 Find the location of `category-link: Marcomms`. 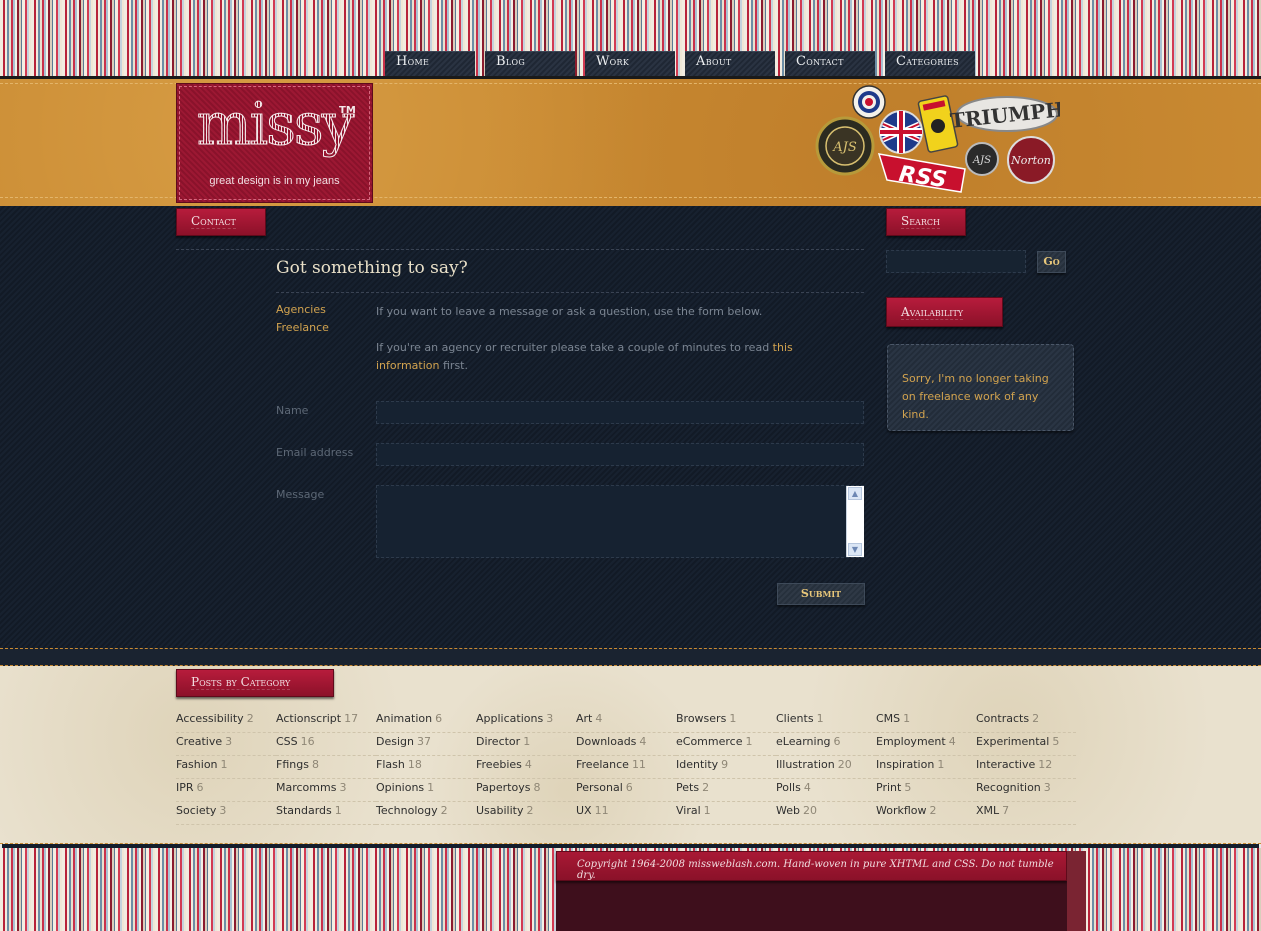

category-link: Marcomms is located at coordinates (306, 787).